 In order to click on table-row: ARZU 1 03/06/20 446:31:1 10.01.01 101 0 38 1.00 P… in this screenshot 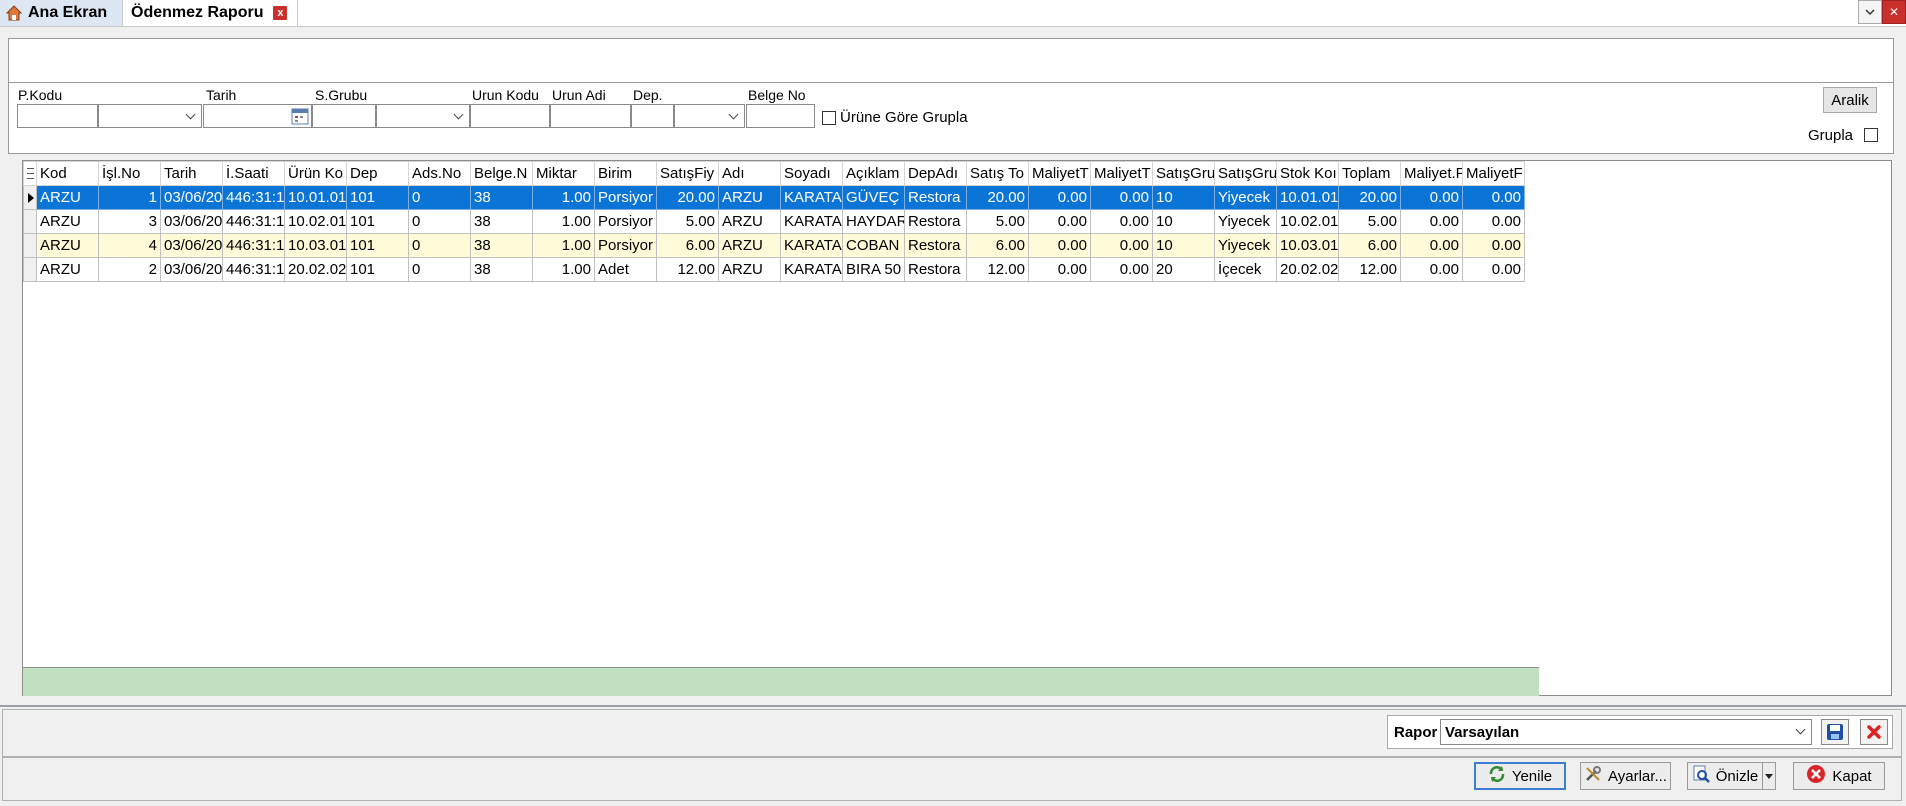, I will do `click(774, 197)`.